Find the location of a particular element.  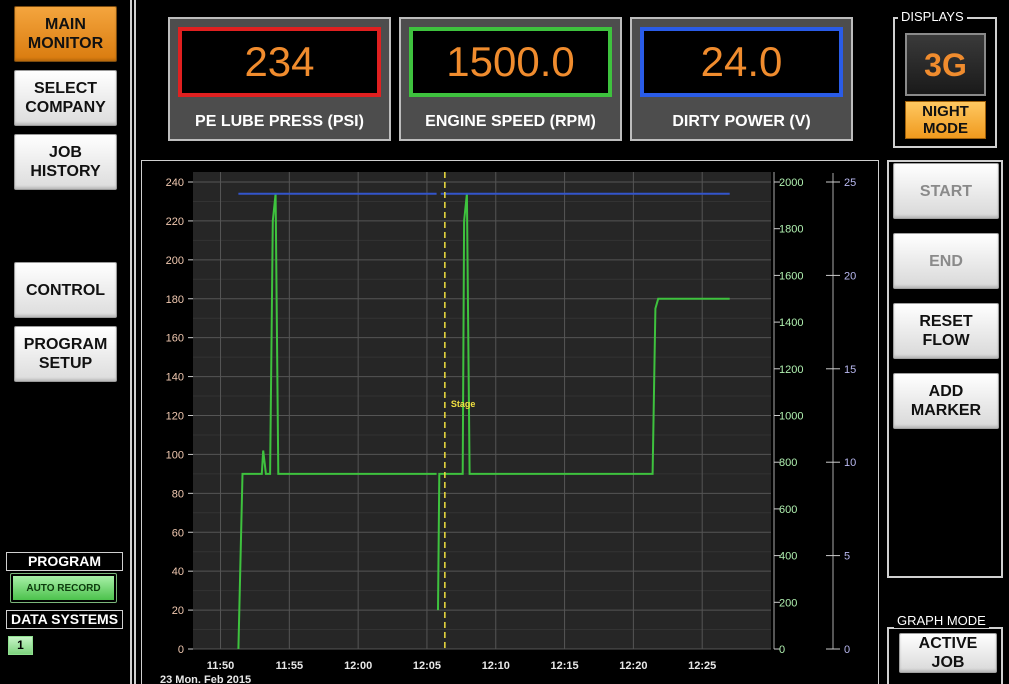

gauge-label: DIRTY POWER (V) is located at coordinates (741, 121).